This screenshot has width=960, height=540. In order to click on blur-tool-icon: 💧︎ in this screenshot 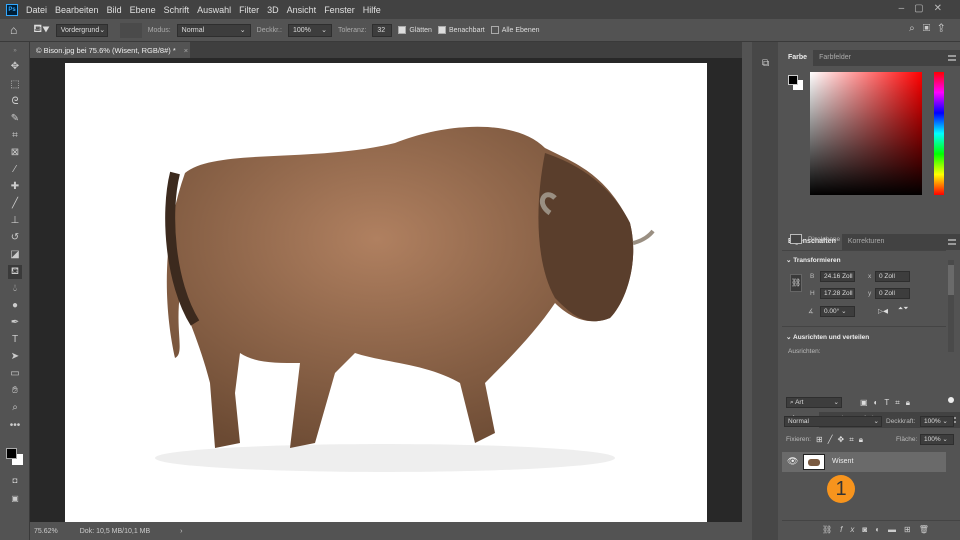, I will do `click(15, 289)`.